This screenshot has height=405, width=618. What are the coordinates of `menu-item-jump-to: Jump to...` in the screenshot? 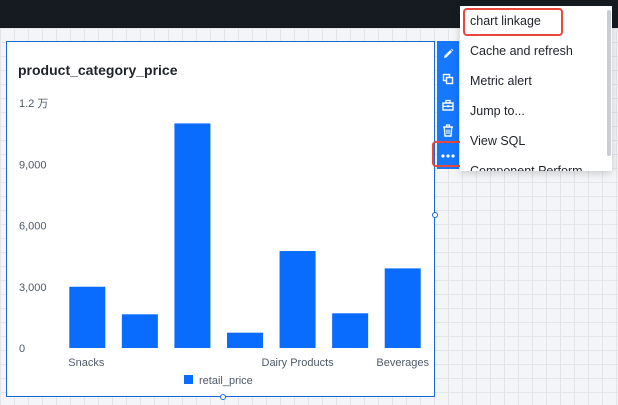 It's located at (533, 111).